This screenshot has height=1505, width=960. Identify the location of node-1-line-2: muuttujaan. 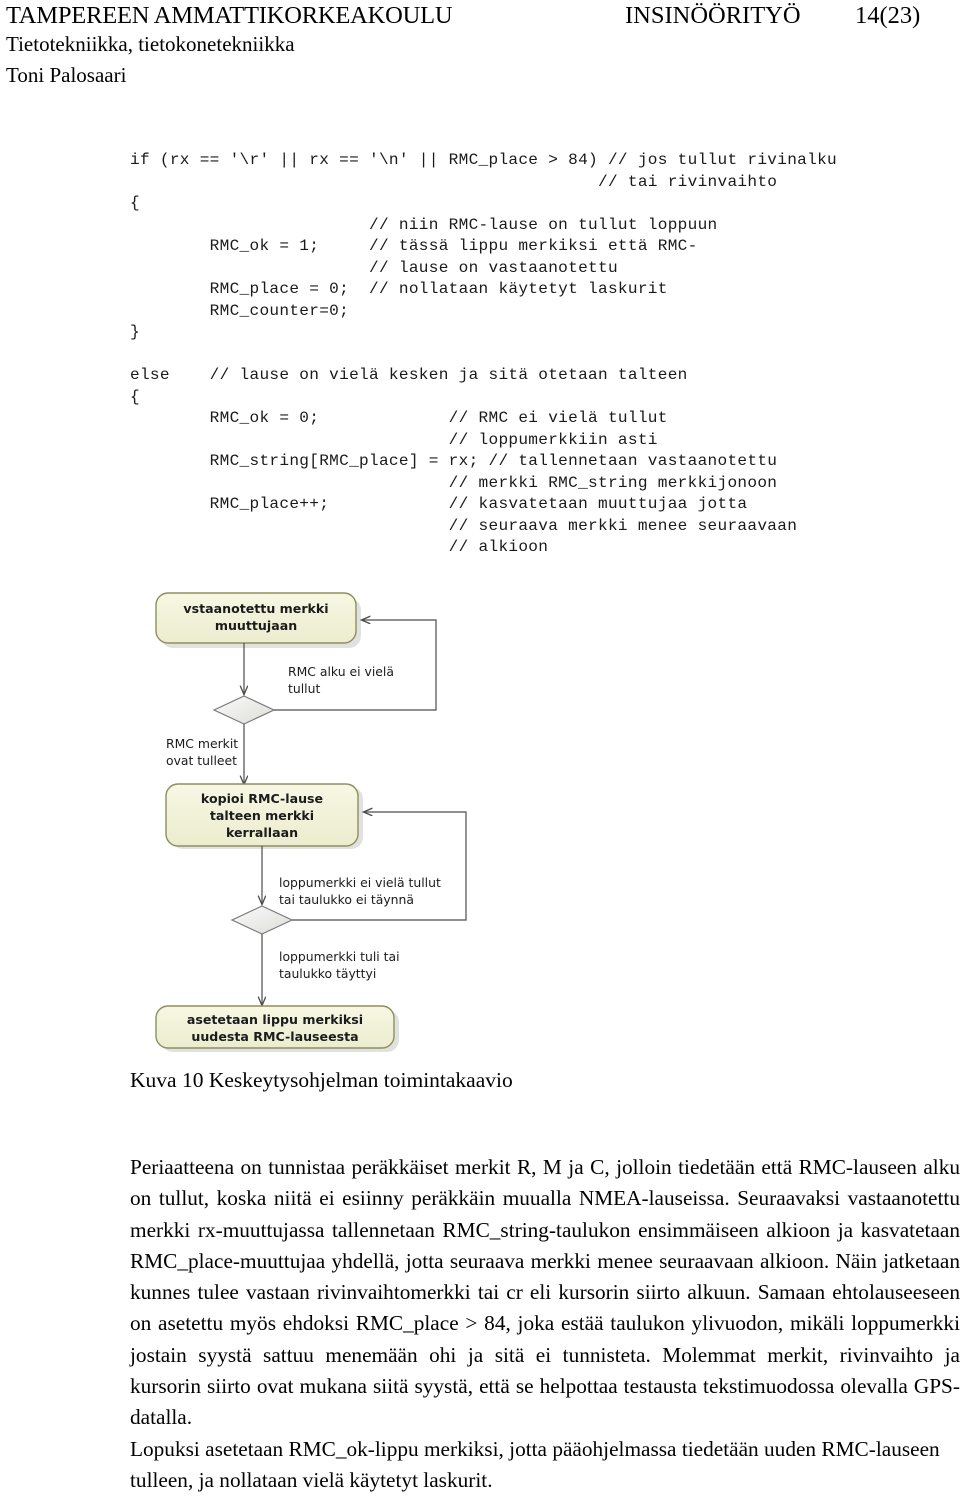
(256, 625).